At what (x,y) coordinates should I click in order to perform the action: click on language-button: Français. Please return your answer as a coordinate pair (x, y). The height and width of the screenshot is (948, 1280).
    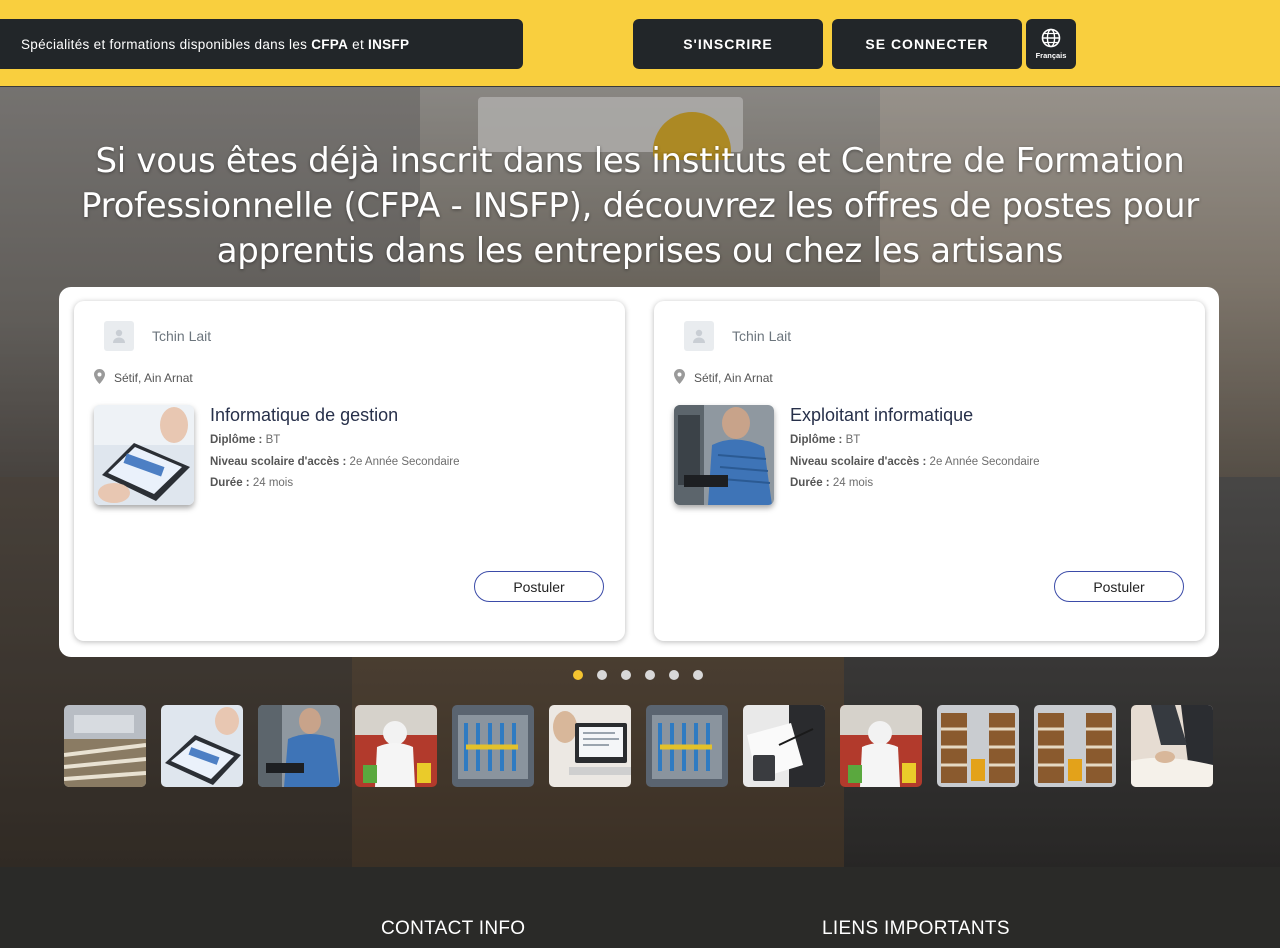
    Looking at the image, I should click on (1051, 44).